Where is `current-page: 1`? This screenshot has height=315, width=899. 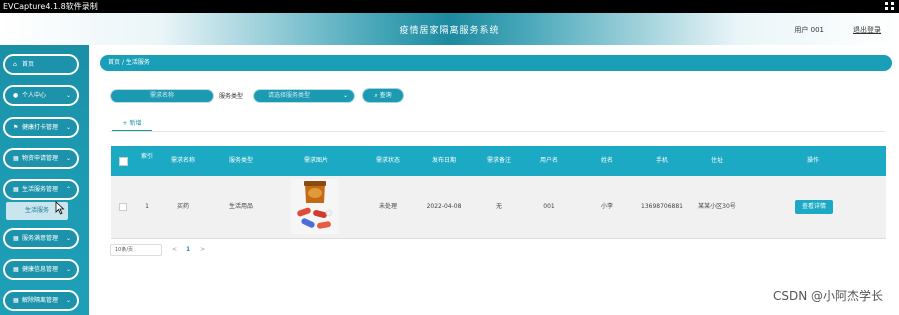
current-page: 1 is located at coordinates (188, 250).